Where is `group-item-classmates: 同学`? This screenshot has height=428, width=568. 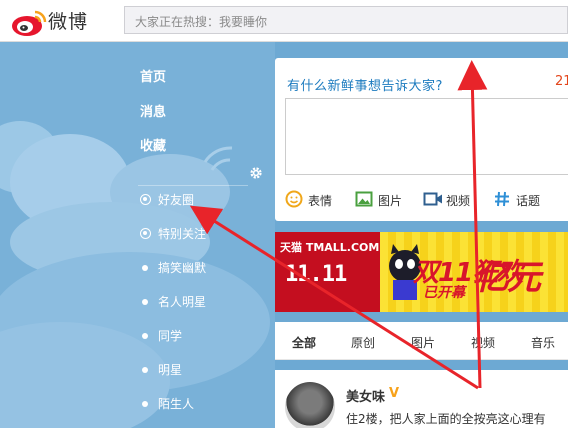 group-item-classmates: 同学 is located at coordinates (205, 338).